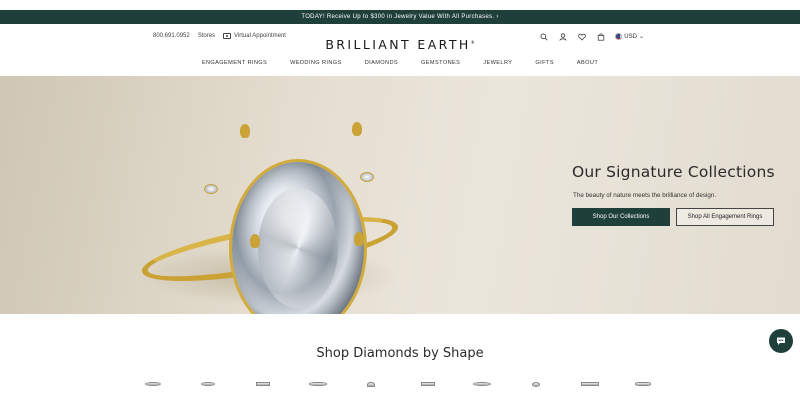 The width and height of the screenshot is (800, 400). What do you see at coordinates (581, 36) in the screenshot?
I see `heart-icon` at bounding box center [581, 36].